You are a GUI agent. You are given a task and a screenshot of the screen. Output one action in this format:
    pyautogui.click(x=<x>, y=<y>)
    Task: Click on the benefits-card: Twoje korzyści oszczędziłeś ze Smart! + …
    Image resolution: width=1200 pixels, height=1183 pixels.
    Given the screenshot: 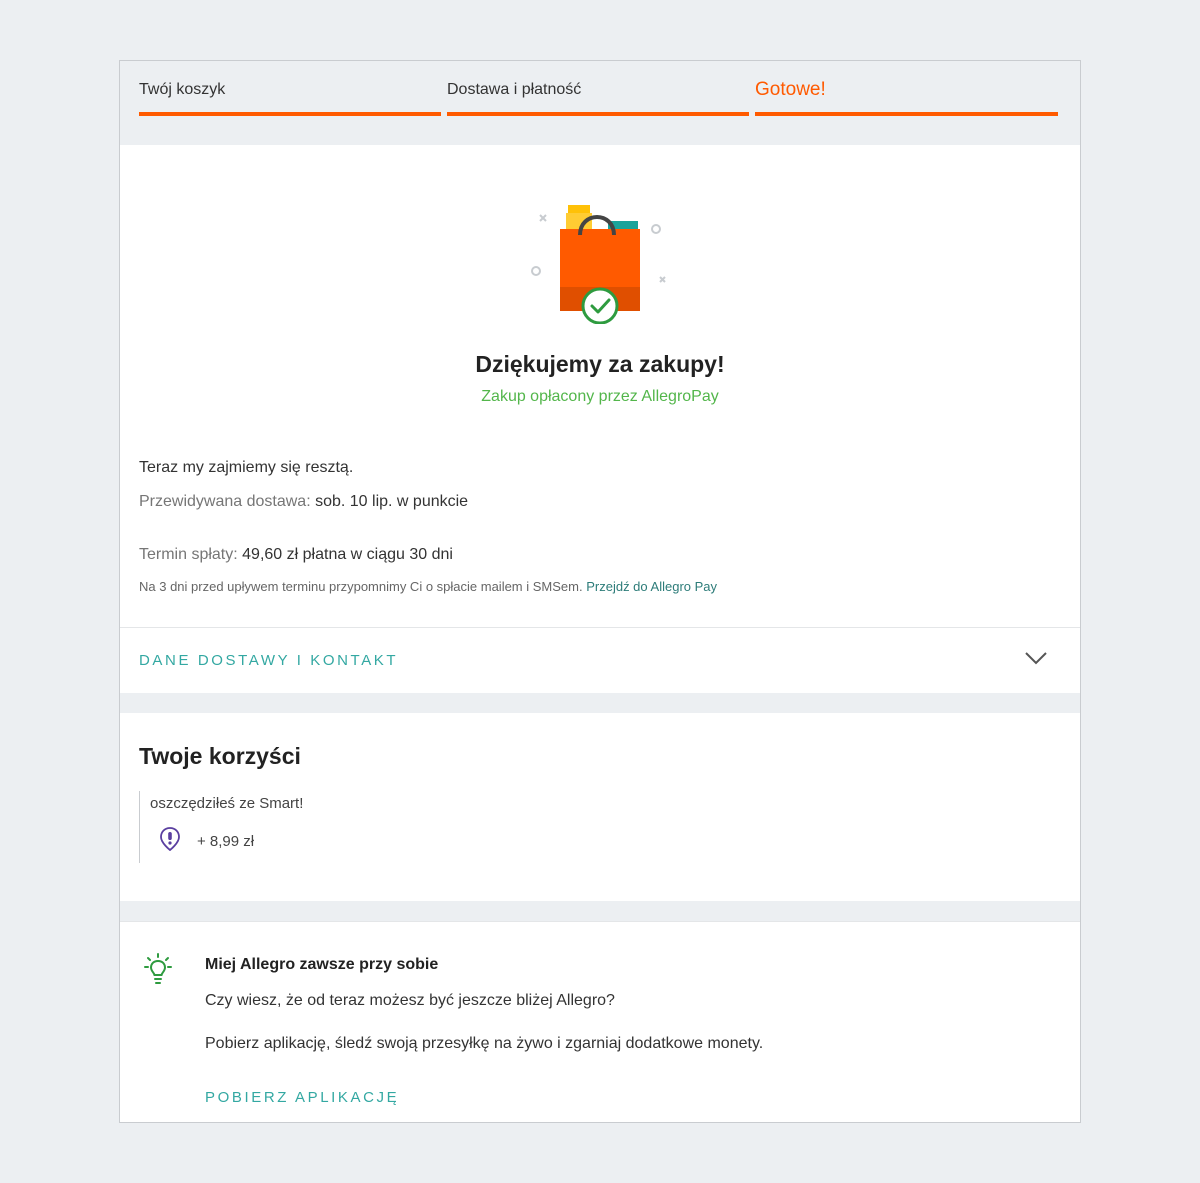 What is the action you would take?
    pyautogui.click(x=600, y=807)
    